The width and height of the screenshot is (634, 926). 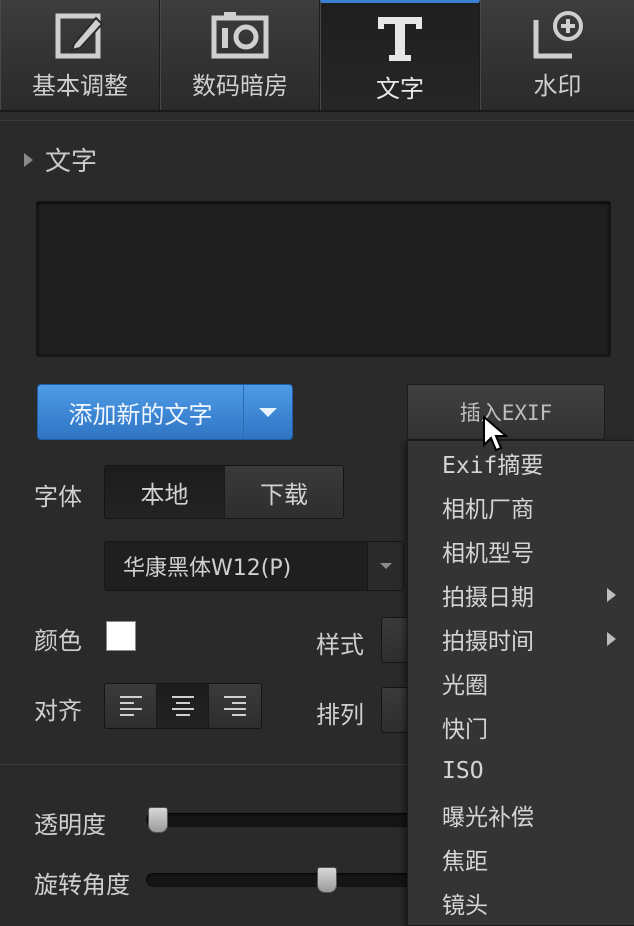 I want to click on tab-label: 数码暗房, so click(x=240, y=86).